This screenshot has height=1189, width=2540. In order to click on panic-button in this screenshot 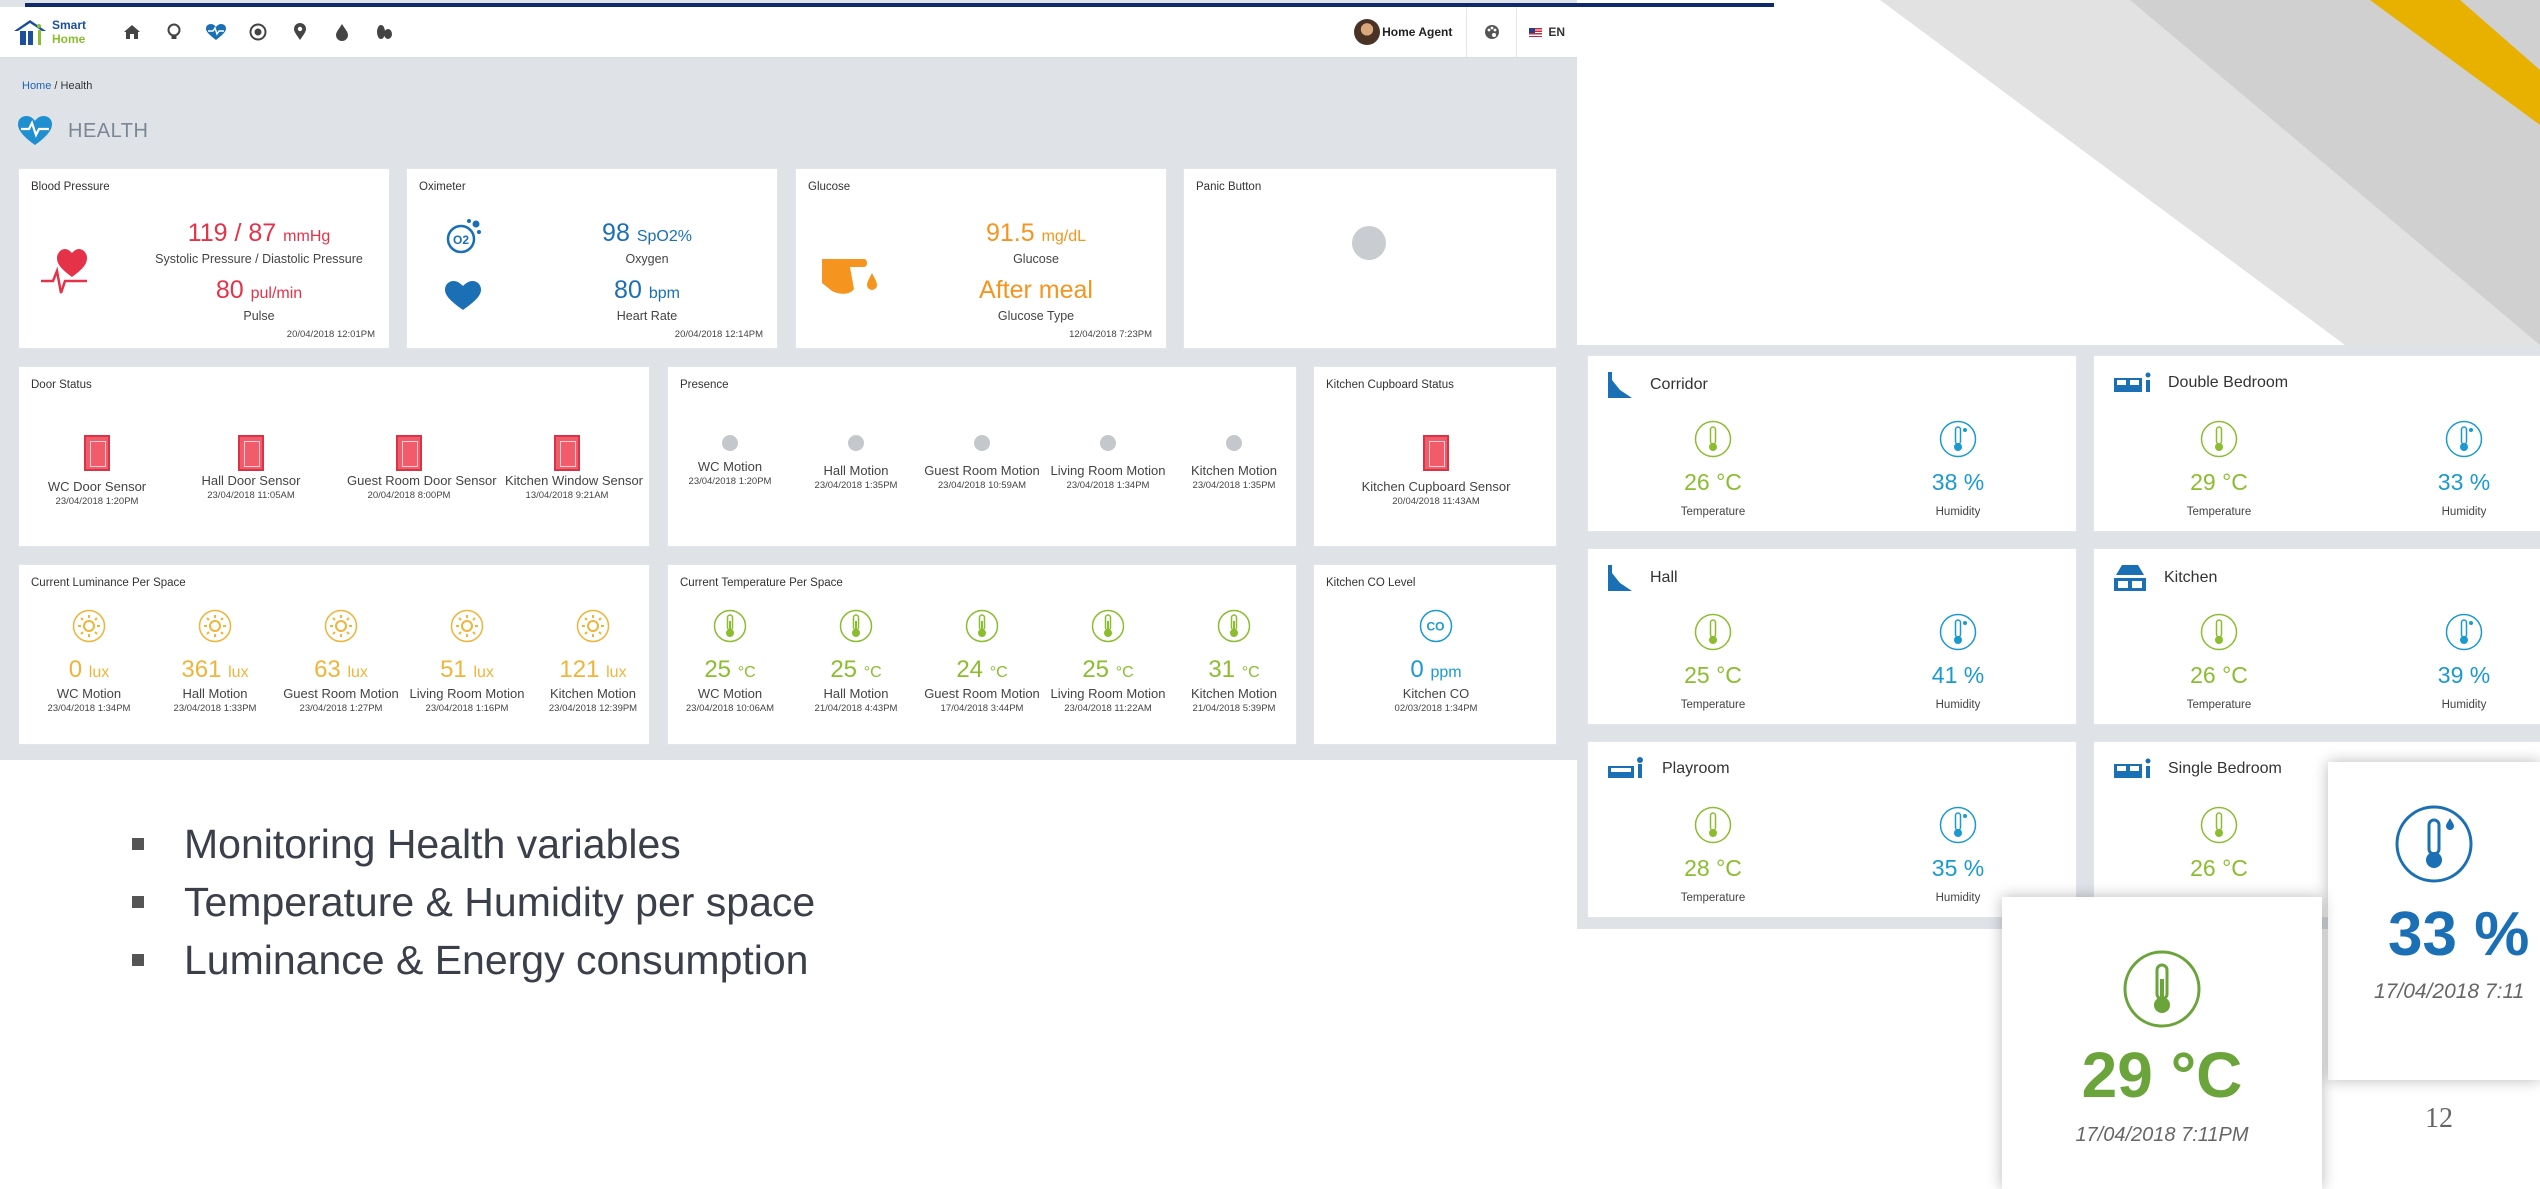, I will do `click(1369, 243)`.